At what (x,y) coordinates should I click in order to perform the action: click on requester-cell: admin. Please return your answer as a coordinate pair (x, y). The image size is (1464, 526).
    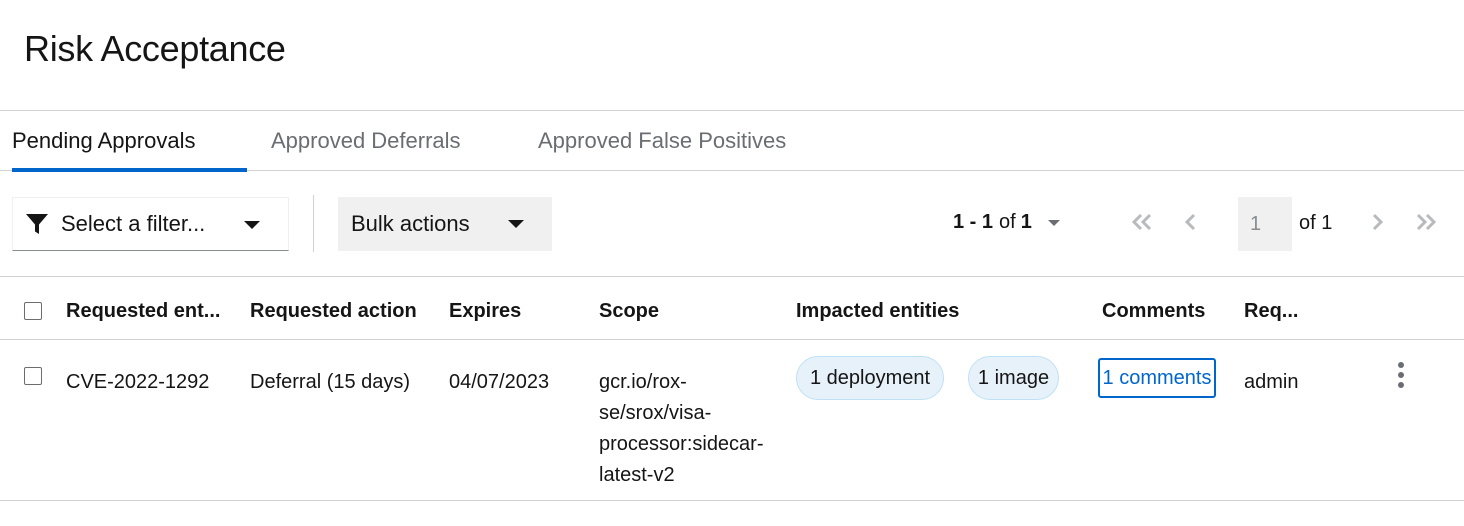
    Looking at the image, I should click on (1271, 382).